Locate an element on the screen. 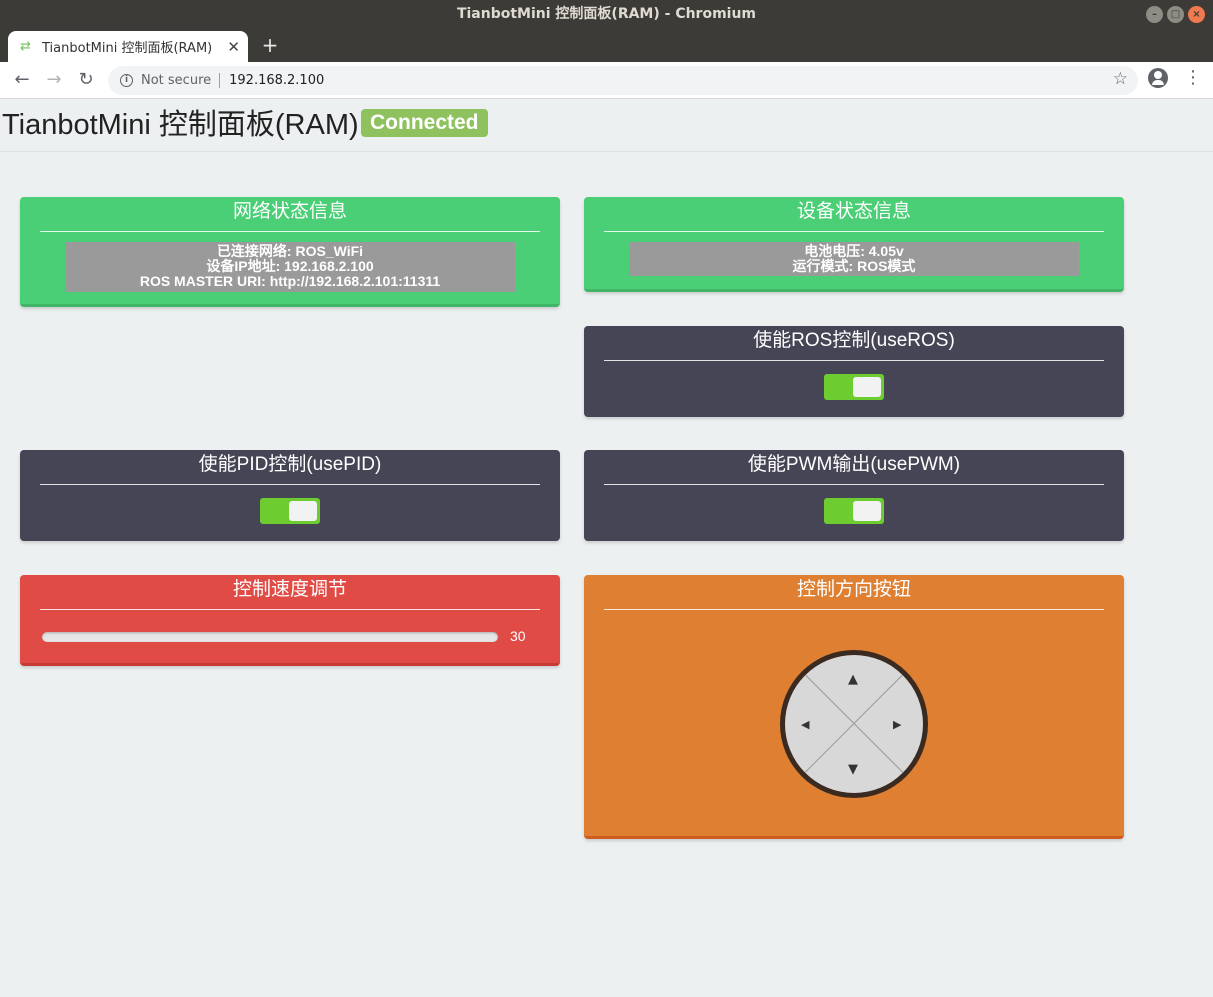  address-bar: i Not secure 192.168.2.100 ☆ is located at coordinates (623, 80).